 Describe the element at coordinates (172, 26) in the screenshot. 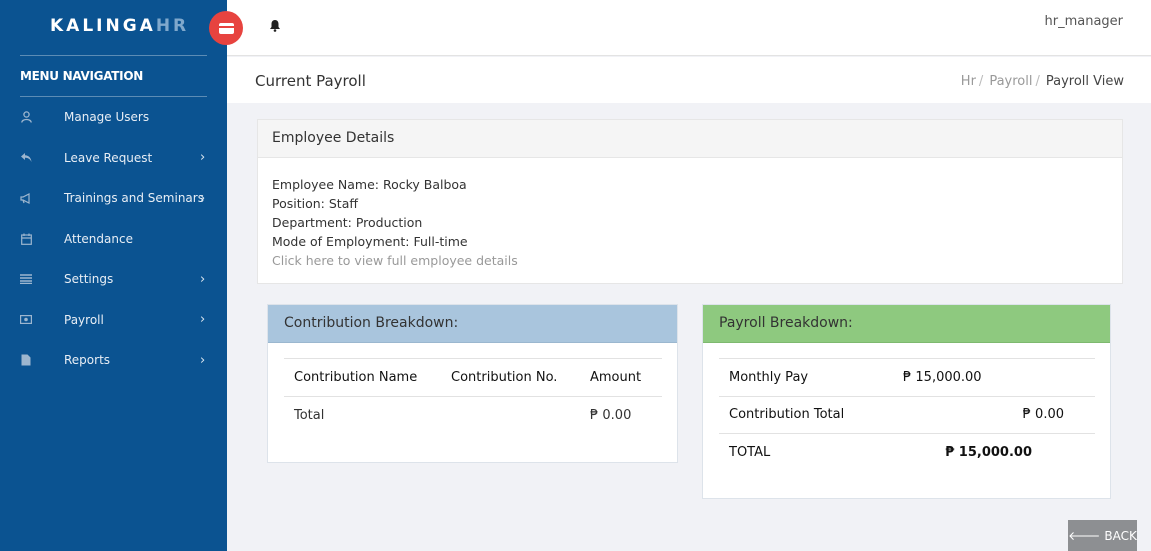

I see `logo-accent: HR` at that location.